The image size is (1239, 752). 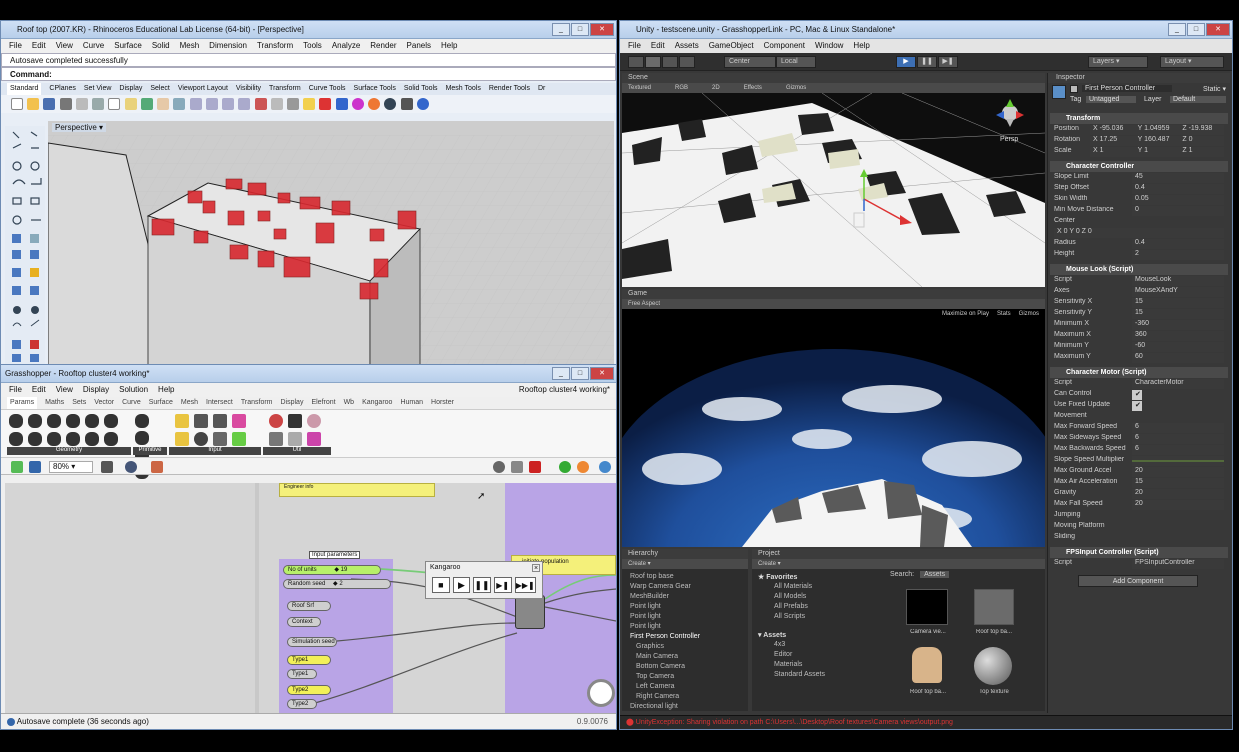 I want to click on param-simulation-seed: Simulation seed, so click(x=312, y=642).